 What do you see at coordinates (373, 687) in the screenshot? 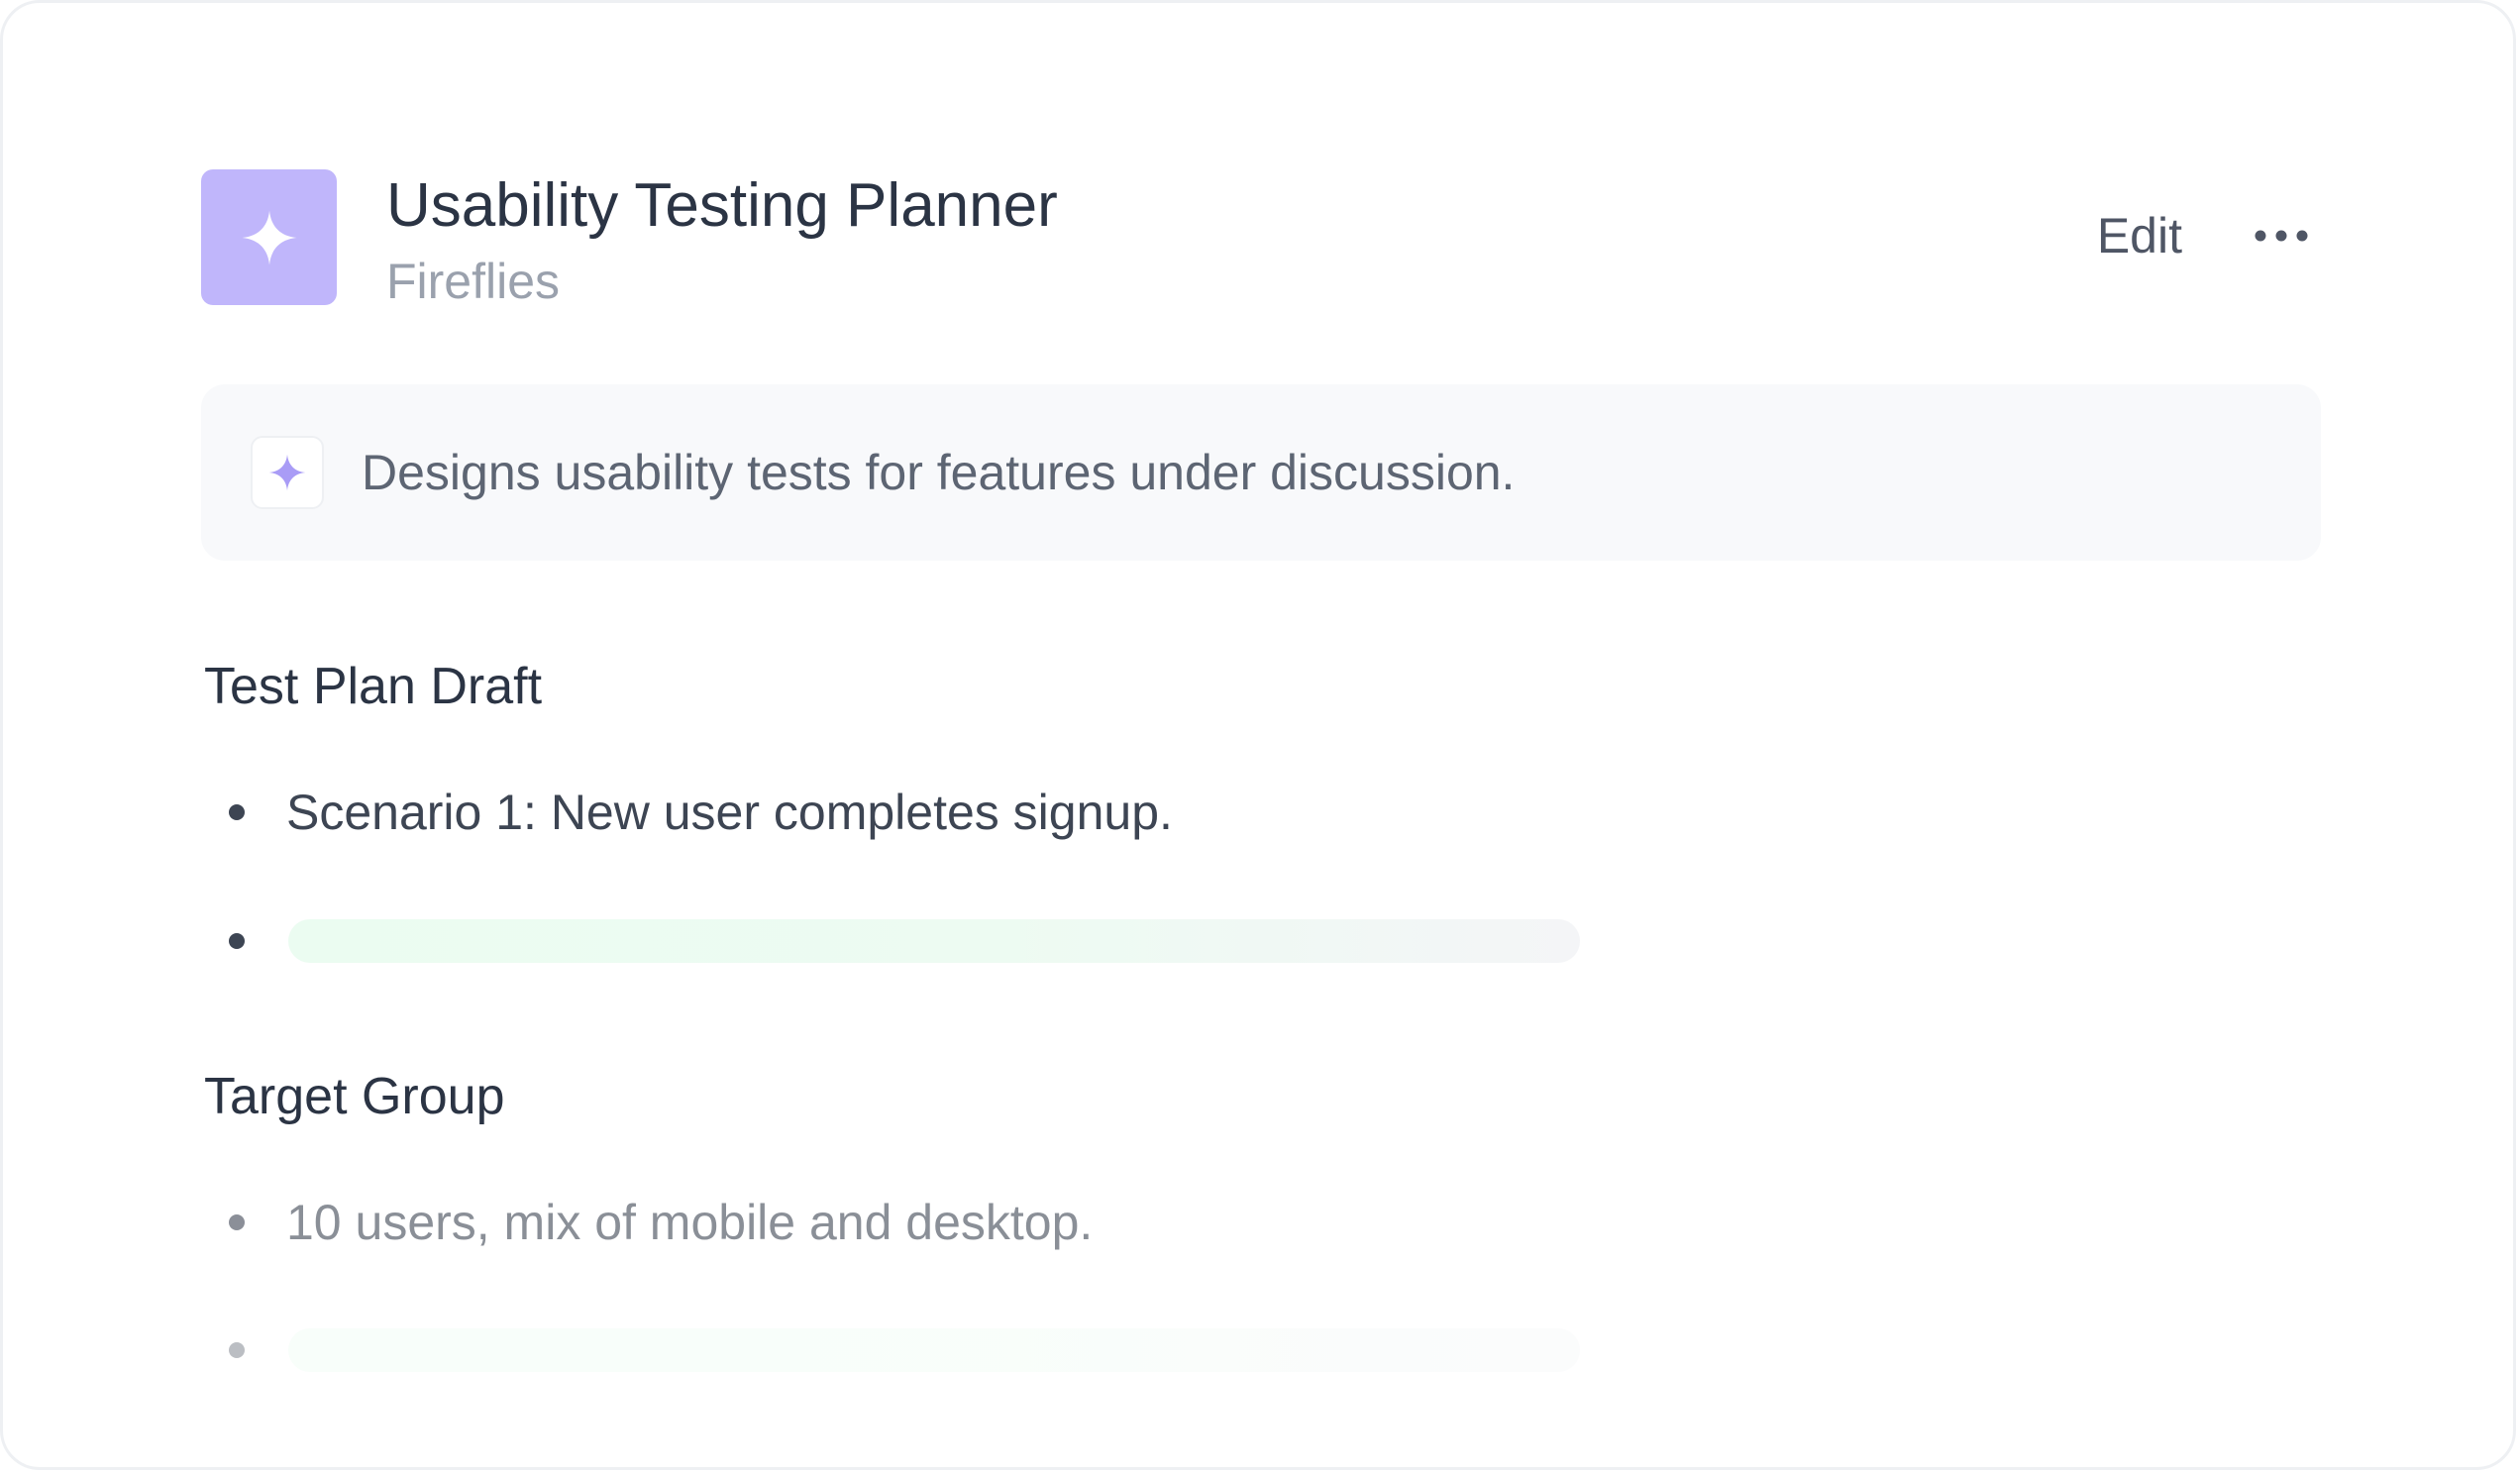
I see `section-title-test-plan: Test Plan Draft` at bounding box center [373, 687].